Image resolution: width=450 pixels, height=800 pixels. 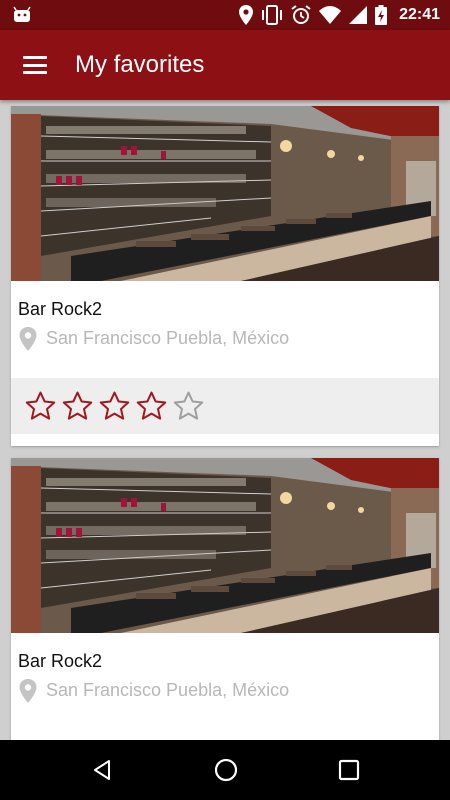 I want to click on star-rating, so click(x=225, y=406).